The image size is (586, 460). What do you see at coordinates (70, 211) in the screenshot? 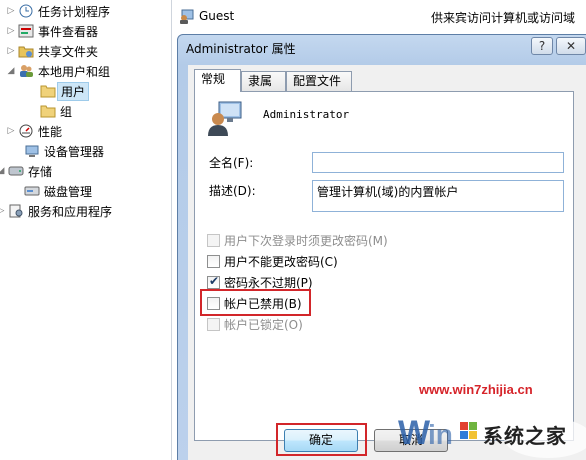
I see `tree-item-label: 服务和应用程序` at bounding box center [70, 211].